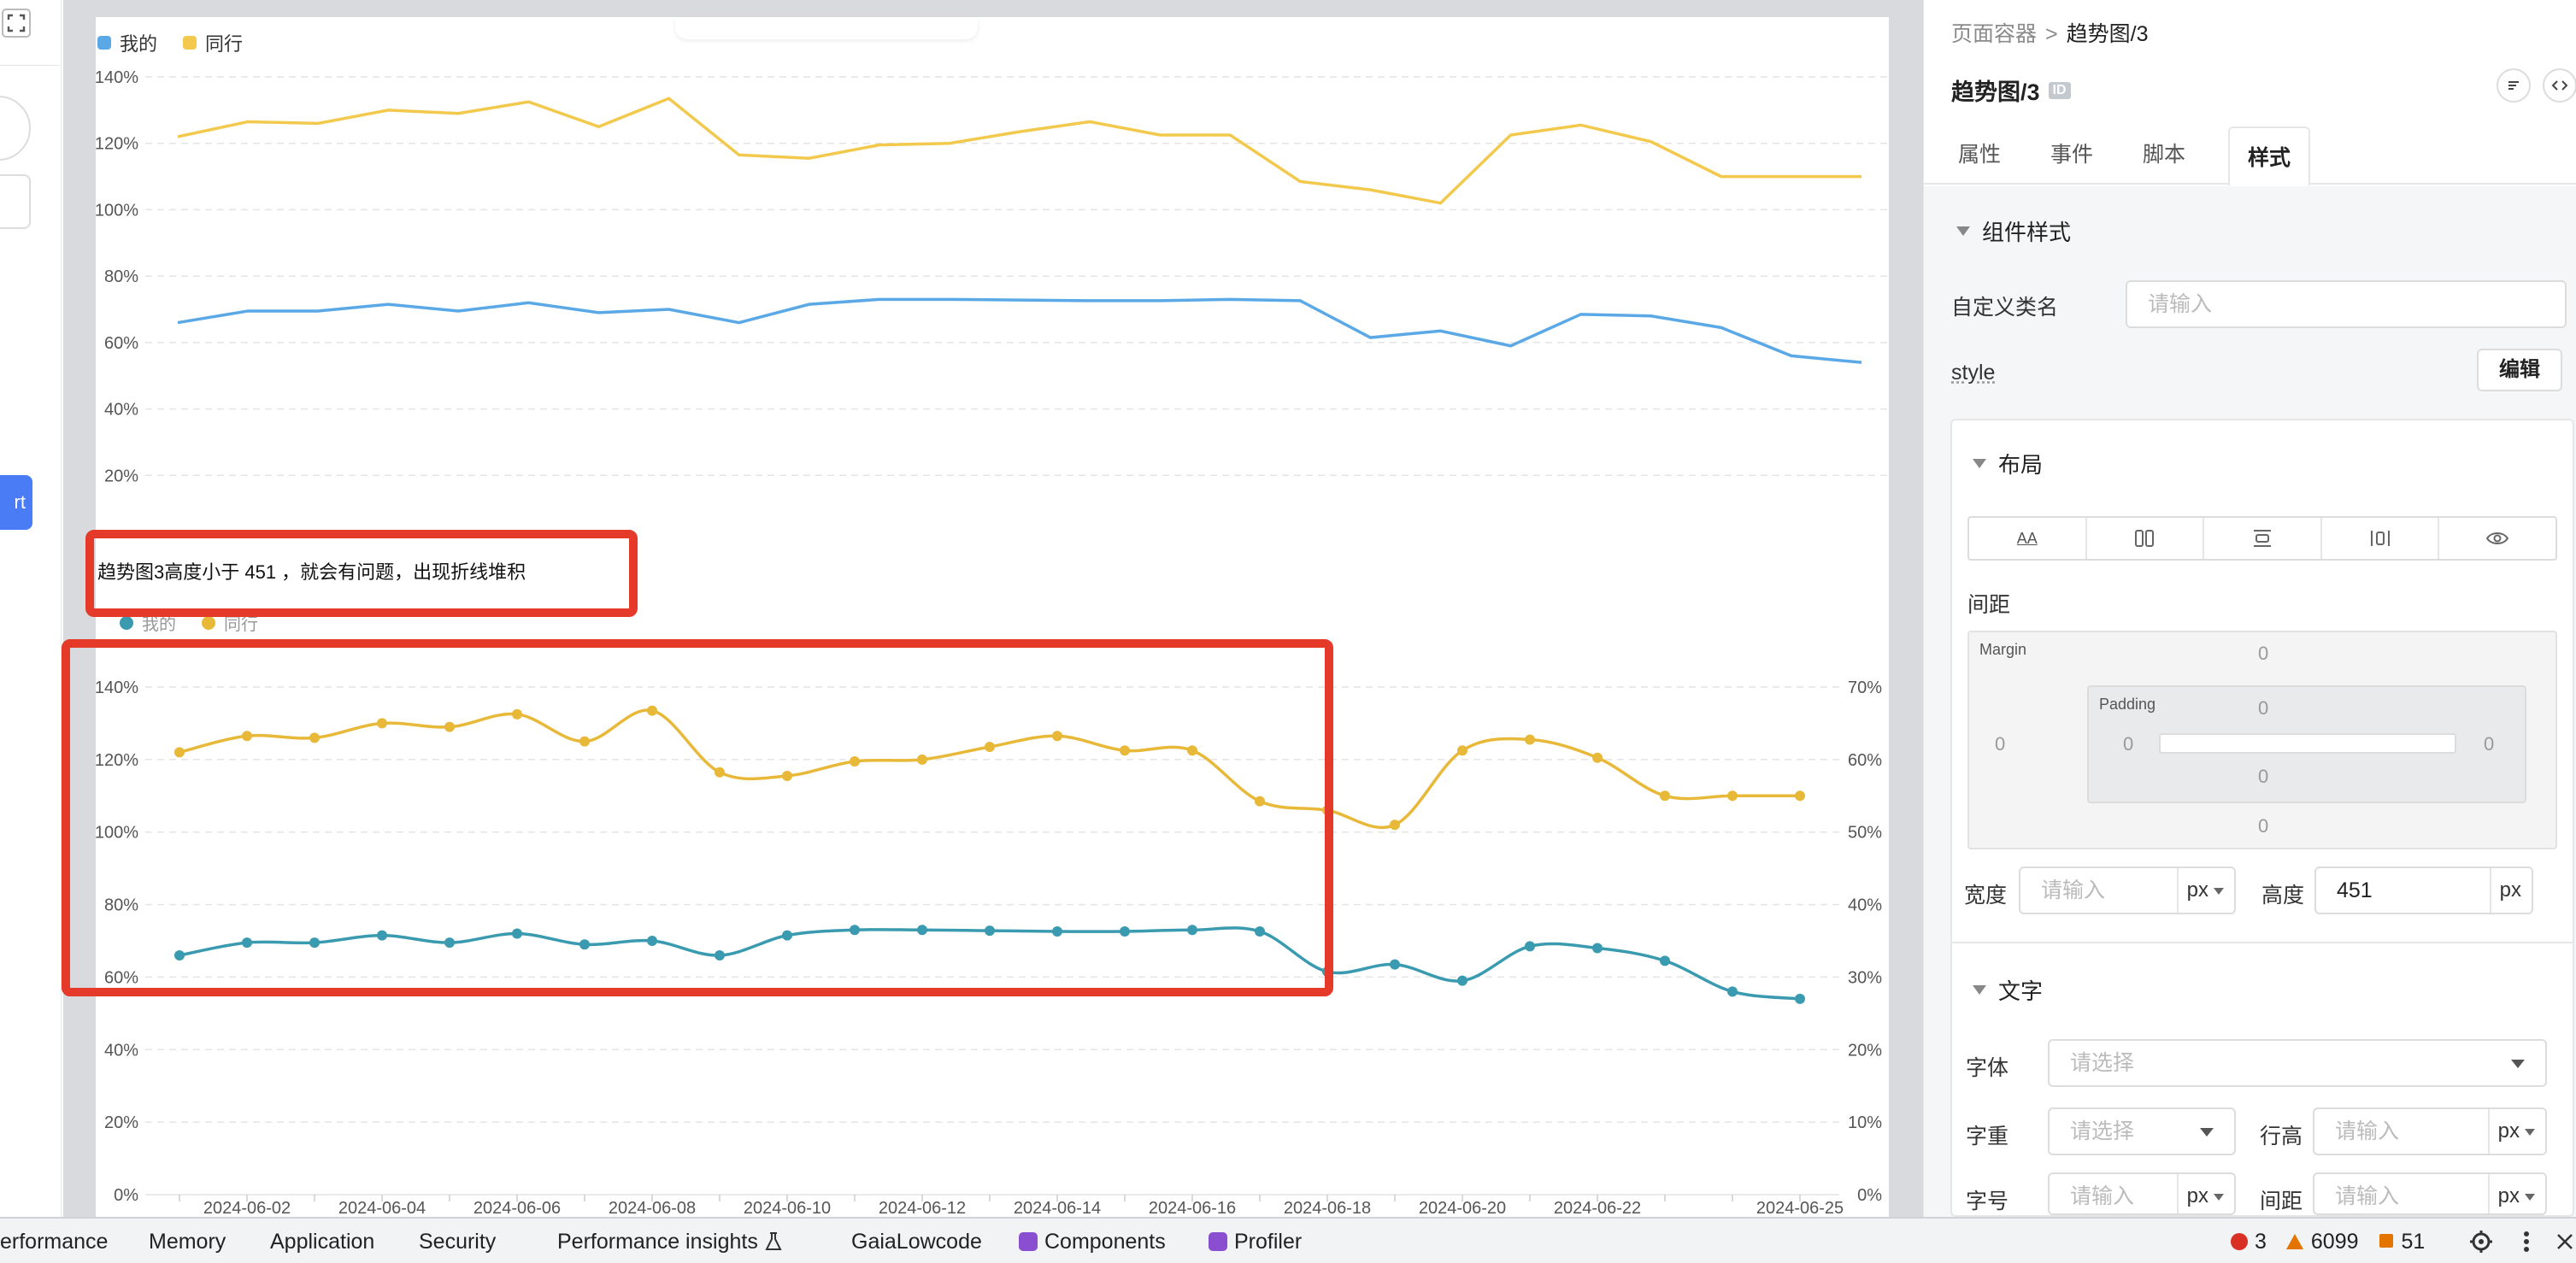 This screenshot has width=2576, height=1263. I want to click on text-header: 文字, so click(2008, 990).